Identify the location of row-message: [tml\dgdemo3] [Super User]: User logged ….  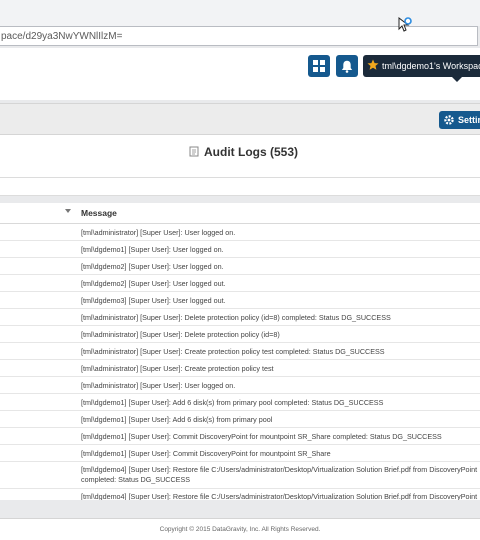
(153, 300).